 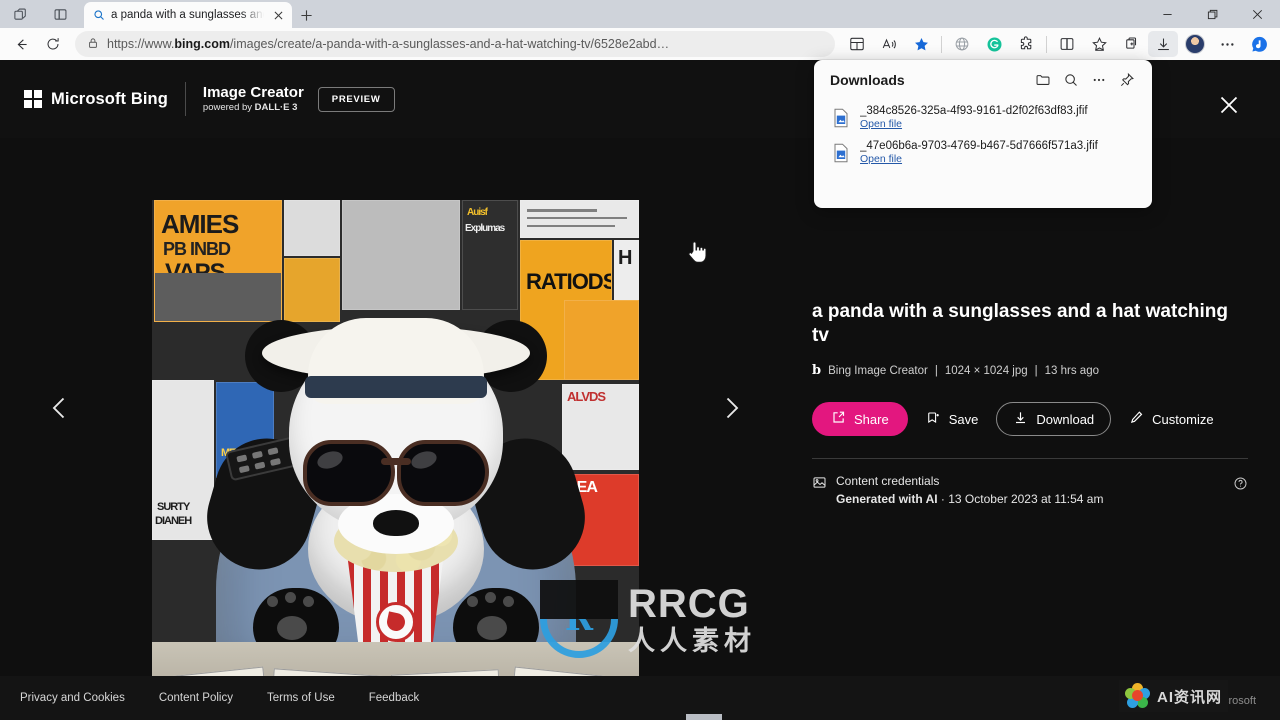 I want to click on customize-pen-icon, so click(x=1136, y=419).